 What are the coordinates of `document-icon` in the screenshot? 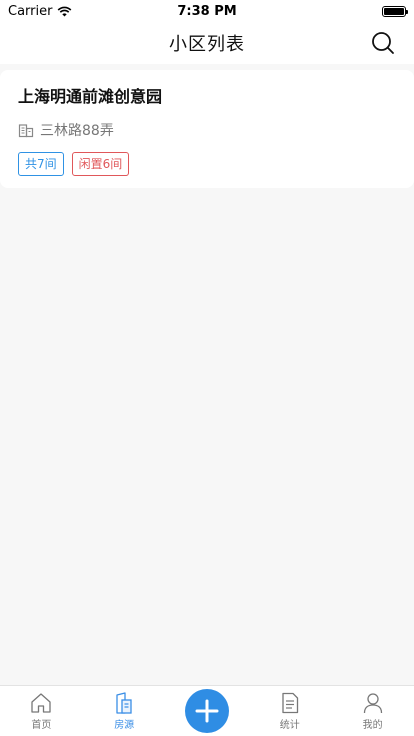 It's located at (290, 703).